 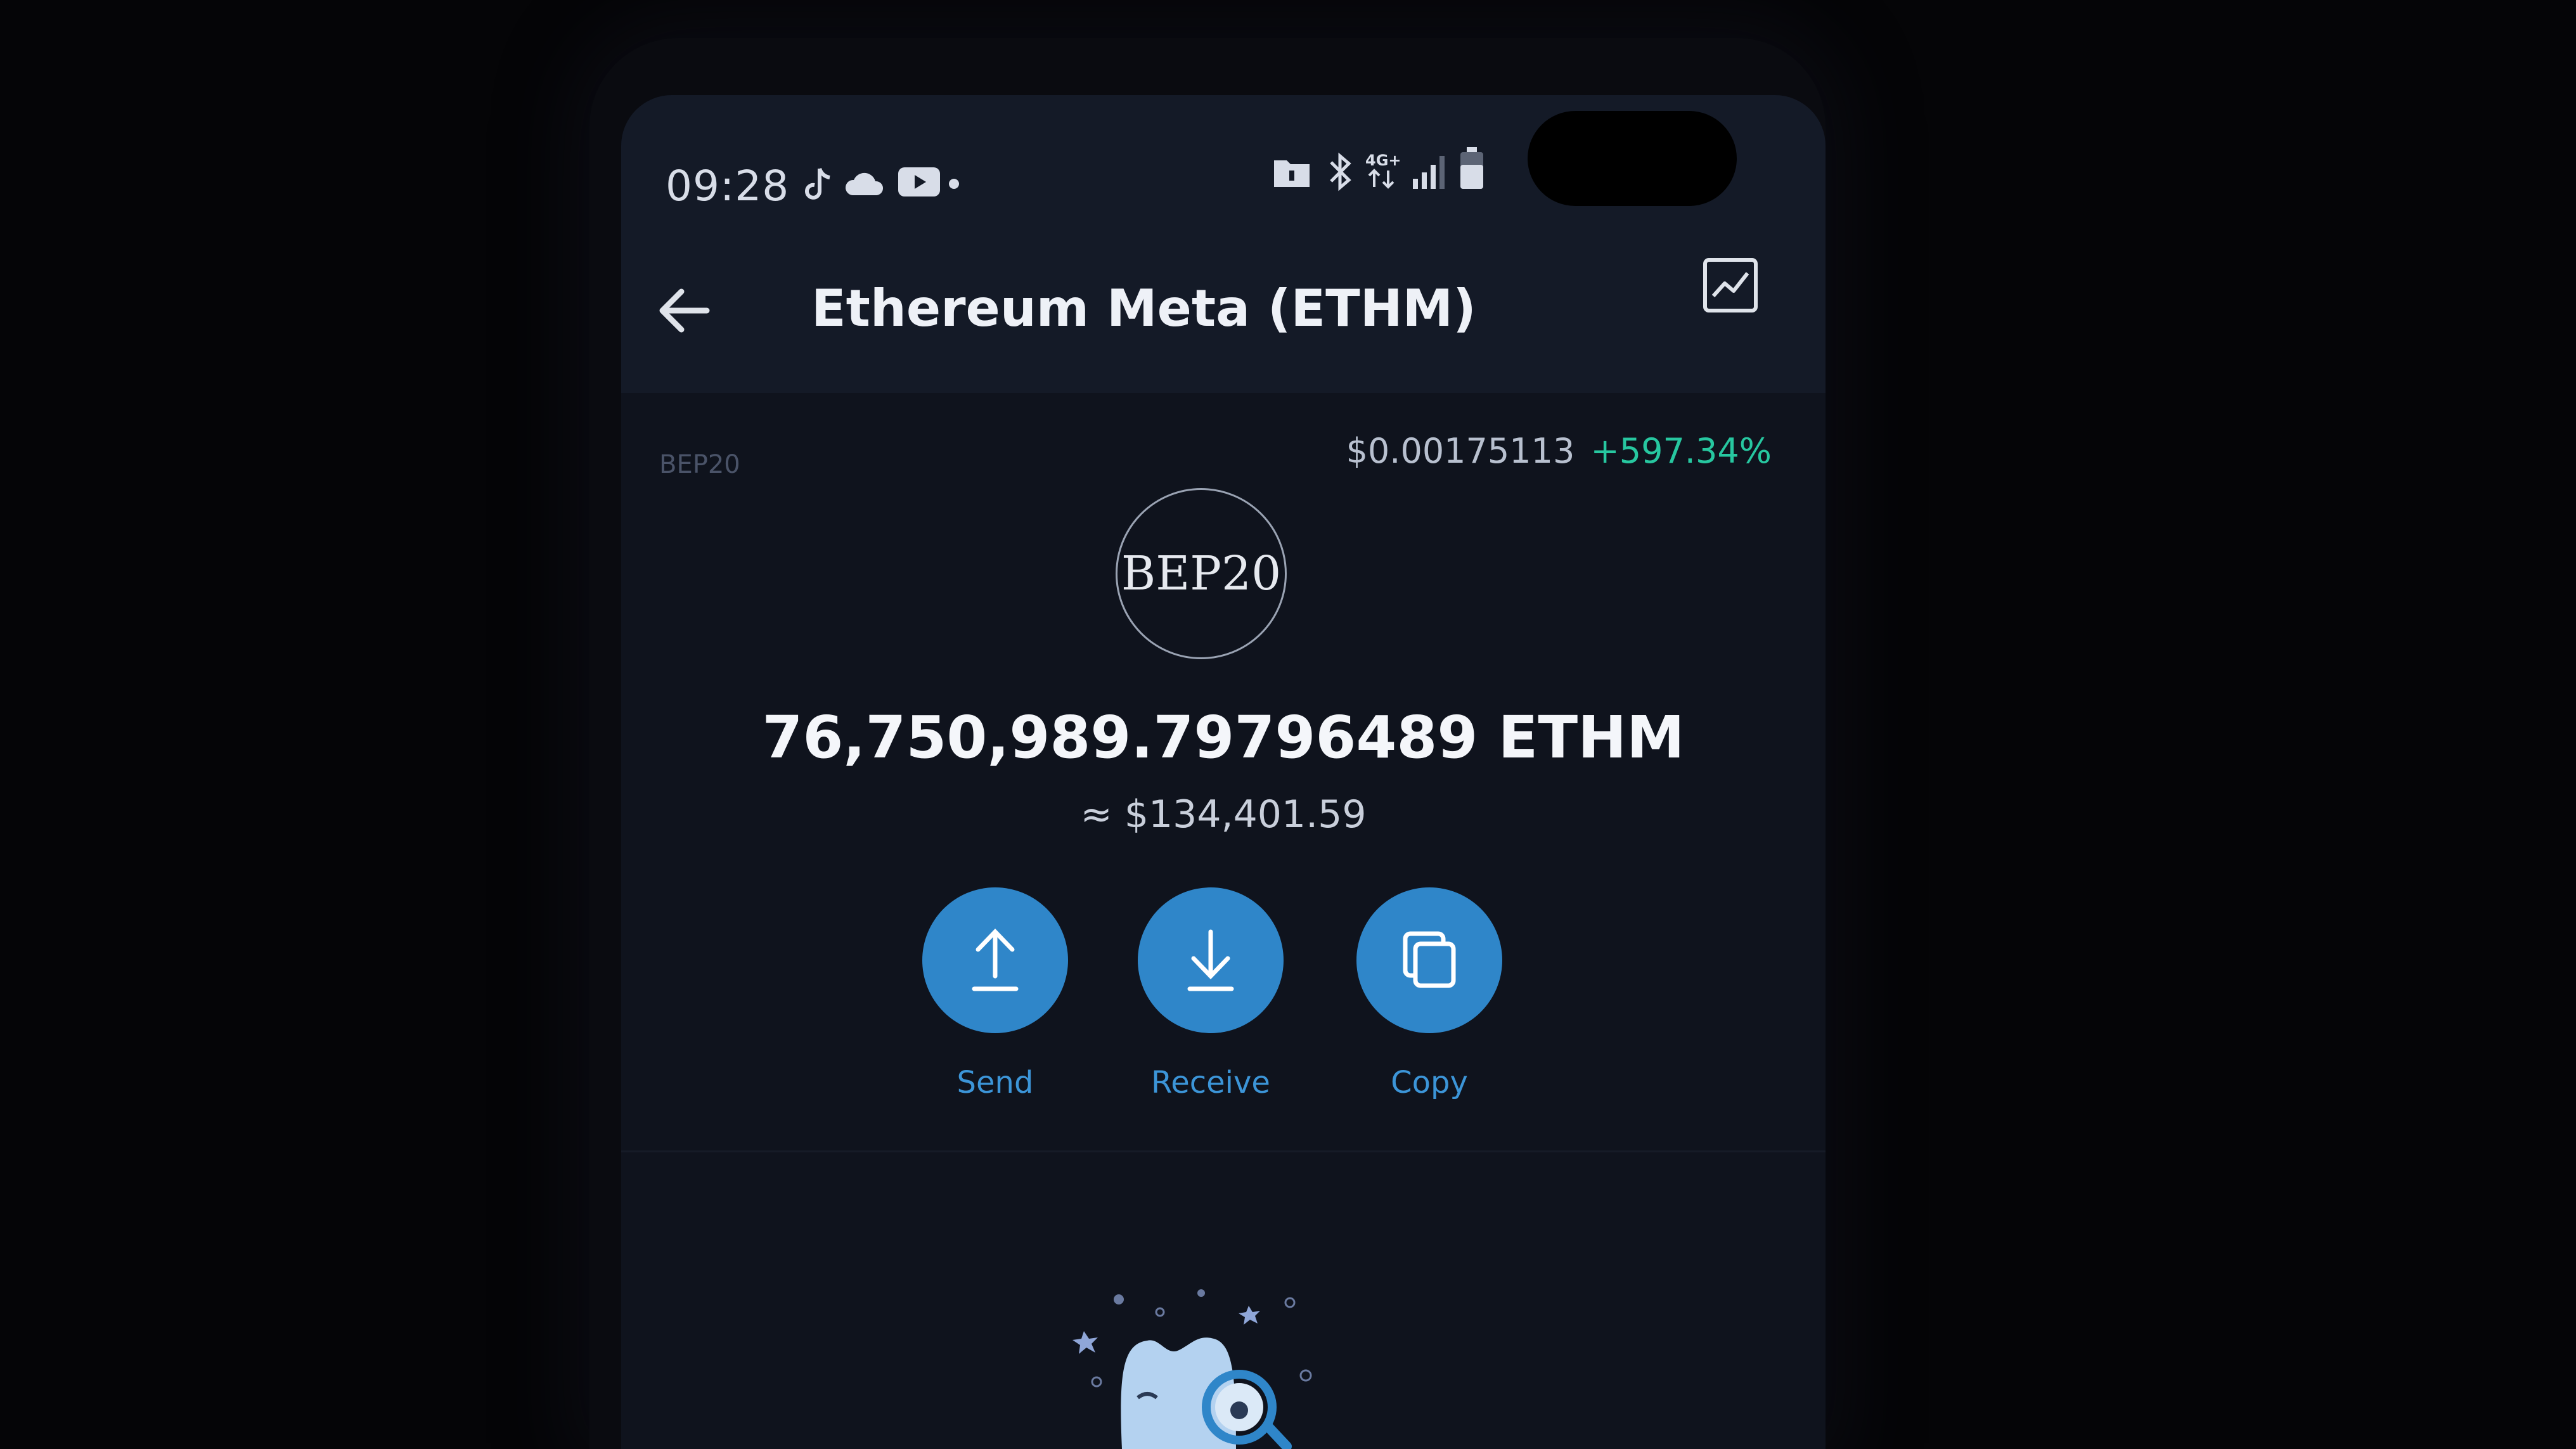 I want to click on copy-icon, so click(x=1430, y=959).